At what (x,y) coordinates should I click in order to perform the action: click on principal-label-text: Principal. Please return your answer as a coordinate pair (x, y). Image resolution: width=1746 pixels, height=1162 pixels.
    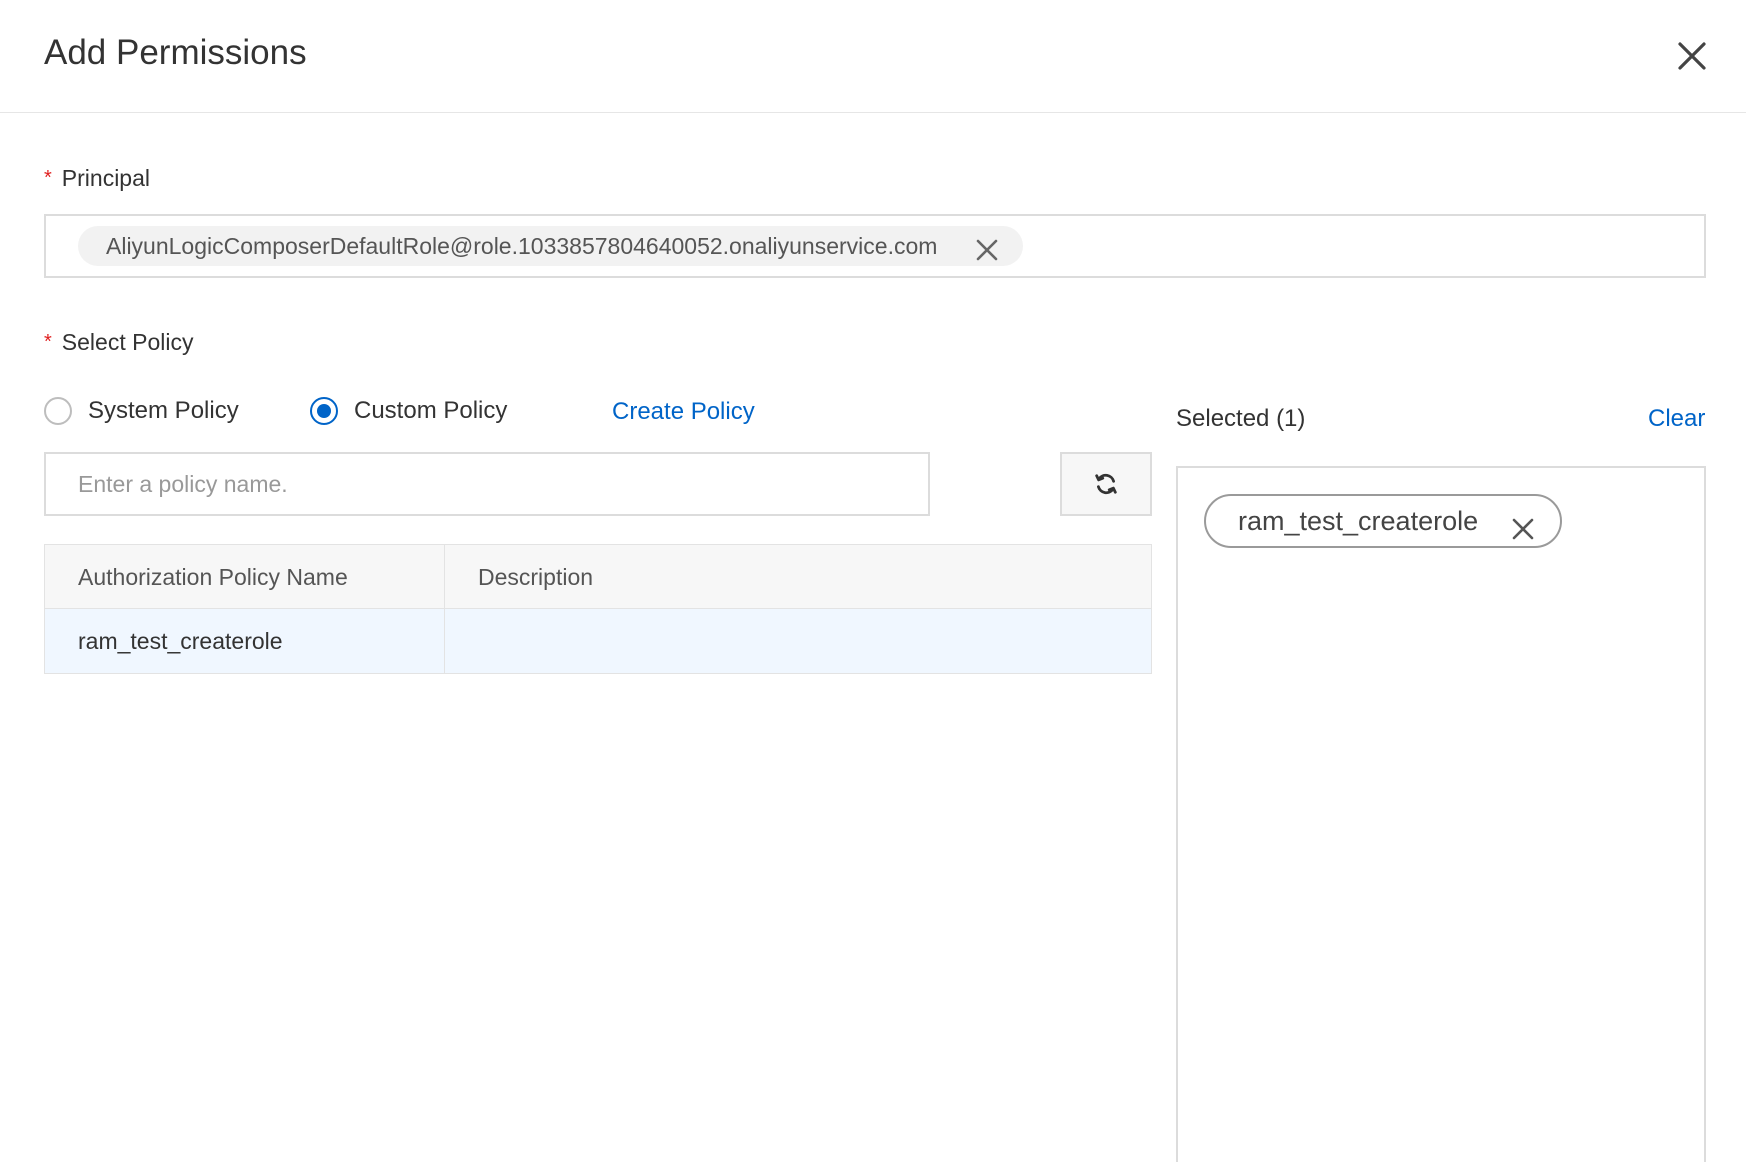
    Looking at the image, I should click on (106, 178).